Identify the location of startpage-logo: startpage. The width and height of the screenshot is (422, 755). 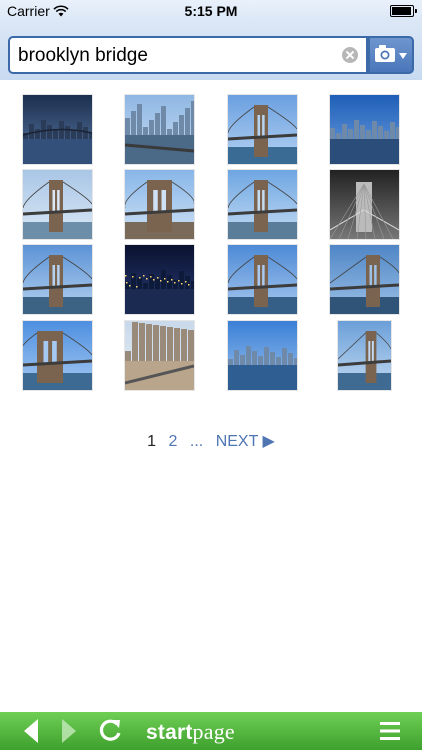
(190, 732).